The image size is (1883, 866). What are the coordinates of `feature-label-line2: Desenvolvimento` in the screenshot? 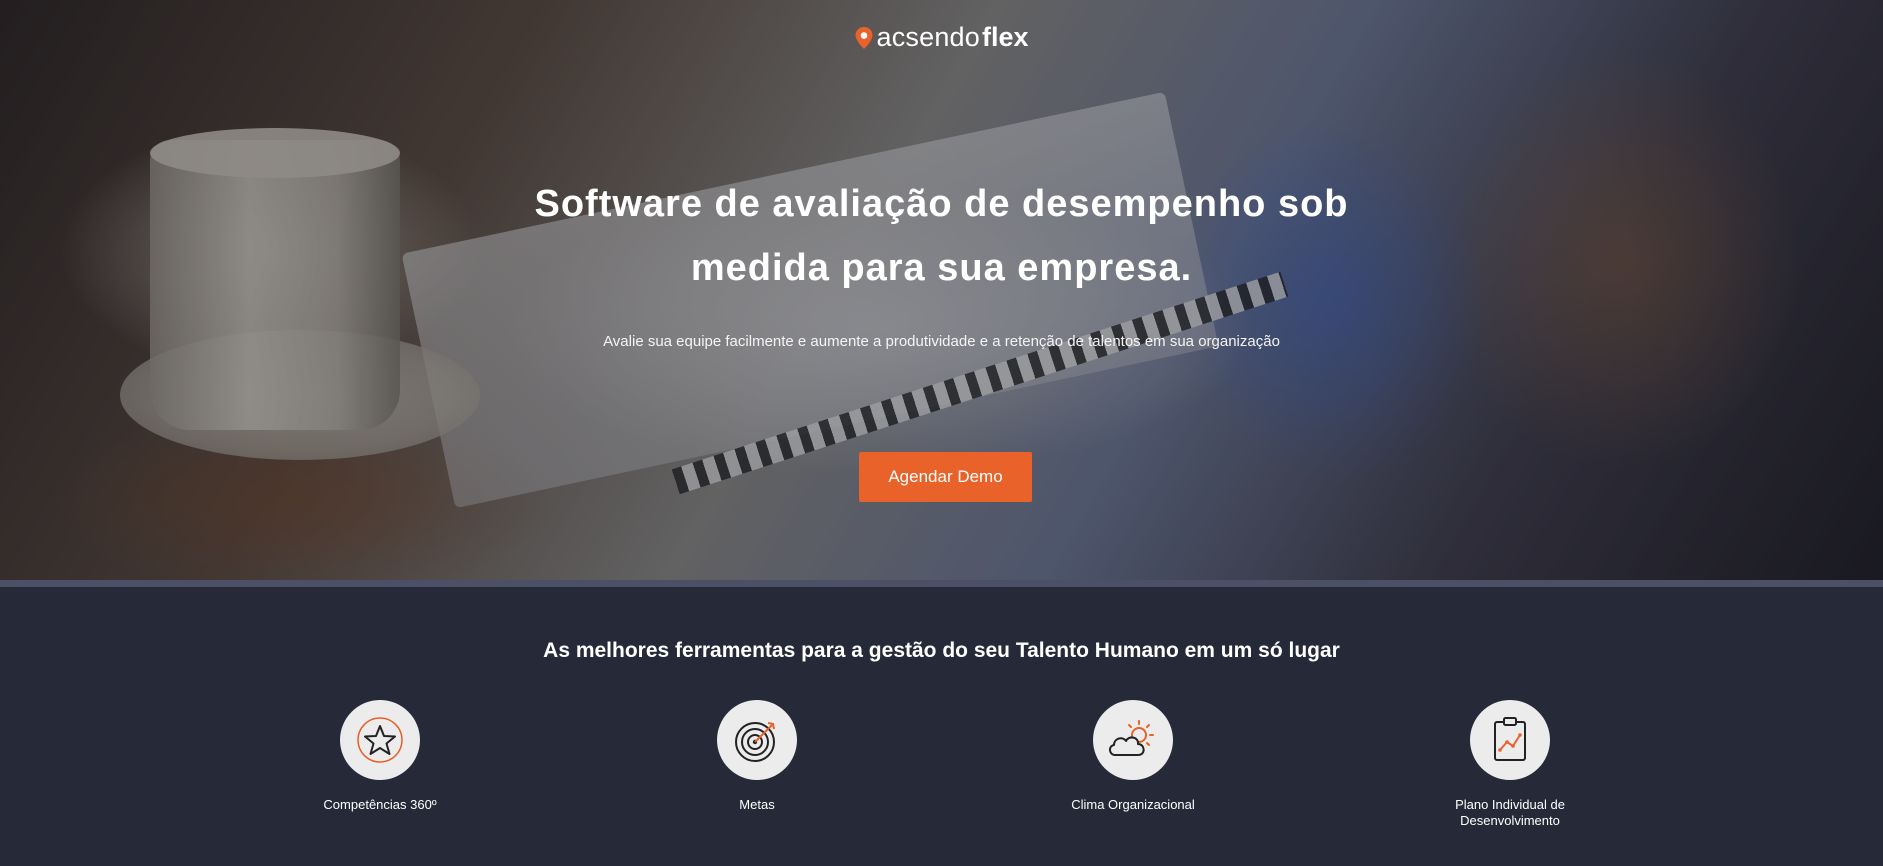 It's located at (1510, 820).